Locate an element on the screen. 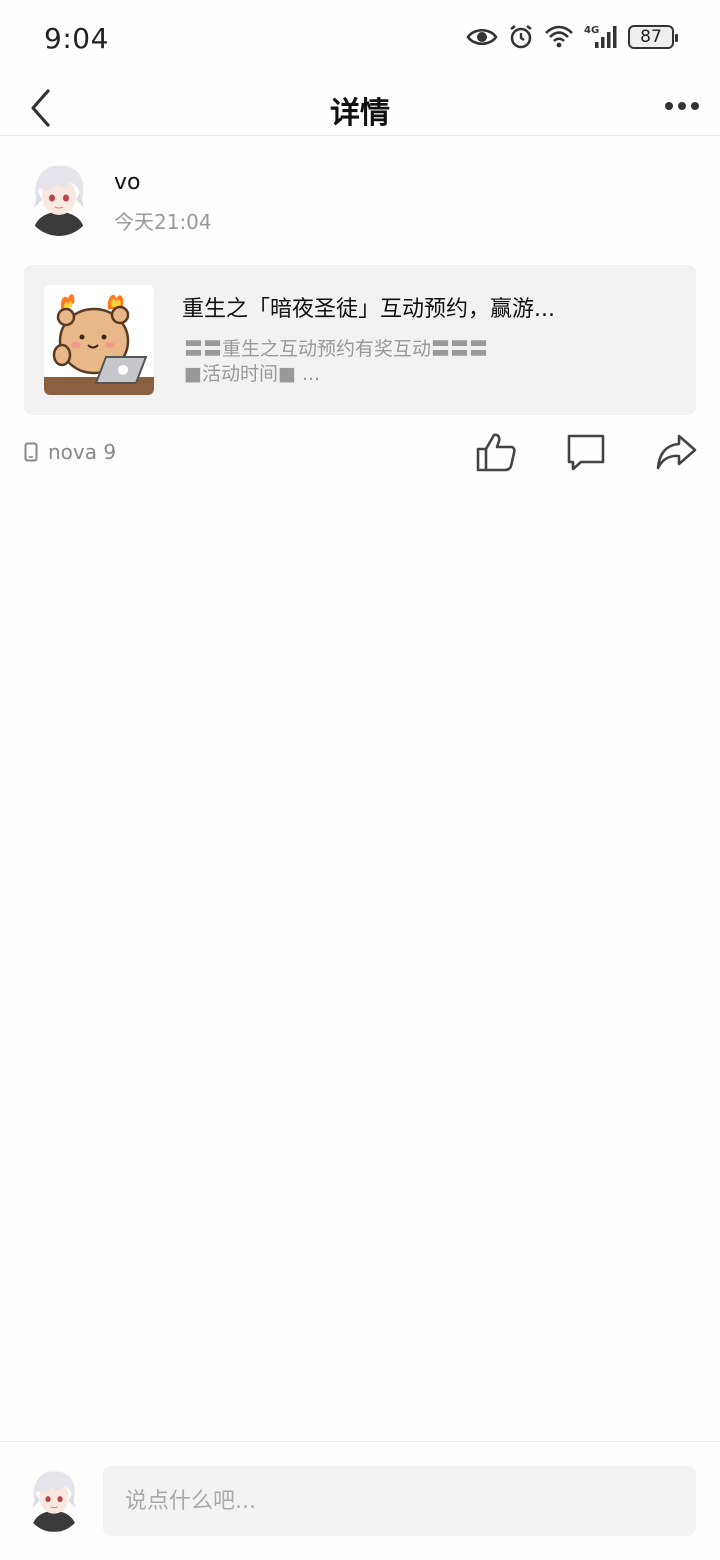 This screenshot has height=1560, width=720. signal-icon: 4G is located at coordinates (601, 37).